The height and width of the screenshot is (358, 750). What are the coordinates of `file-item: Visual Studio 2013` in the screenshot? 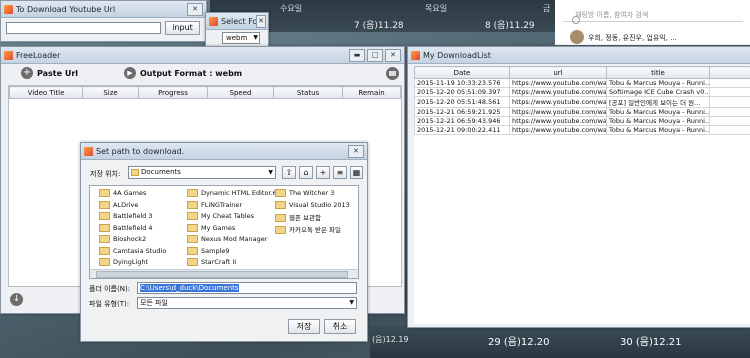 It's located at (312, 204).